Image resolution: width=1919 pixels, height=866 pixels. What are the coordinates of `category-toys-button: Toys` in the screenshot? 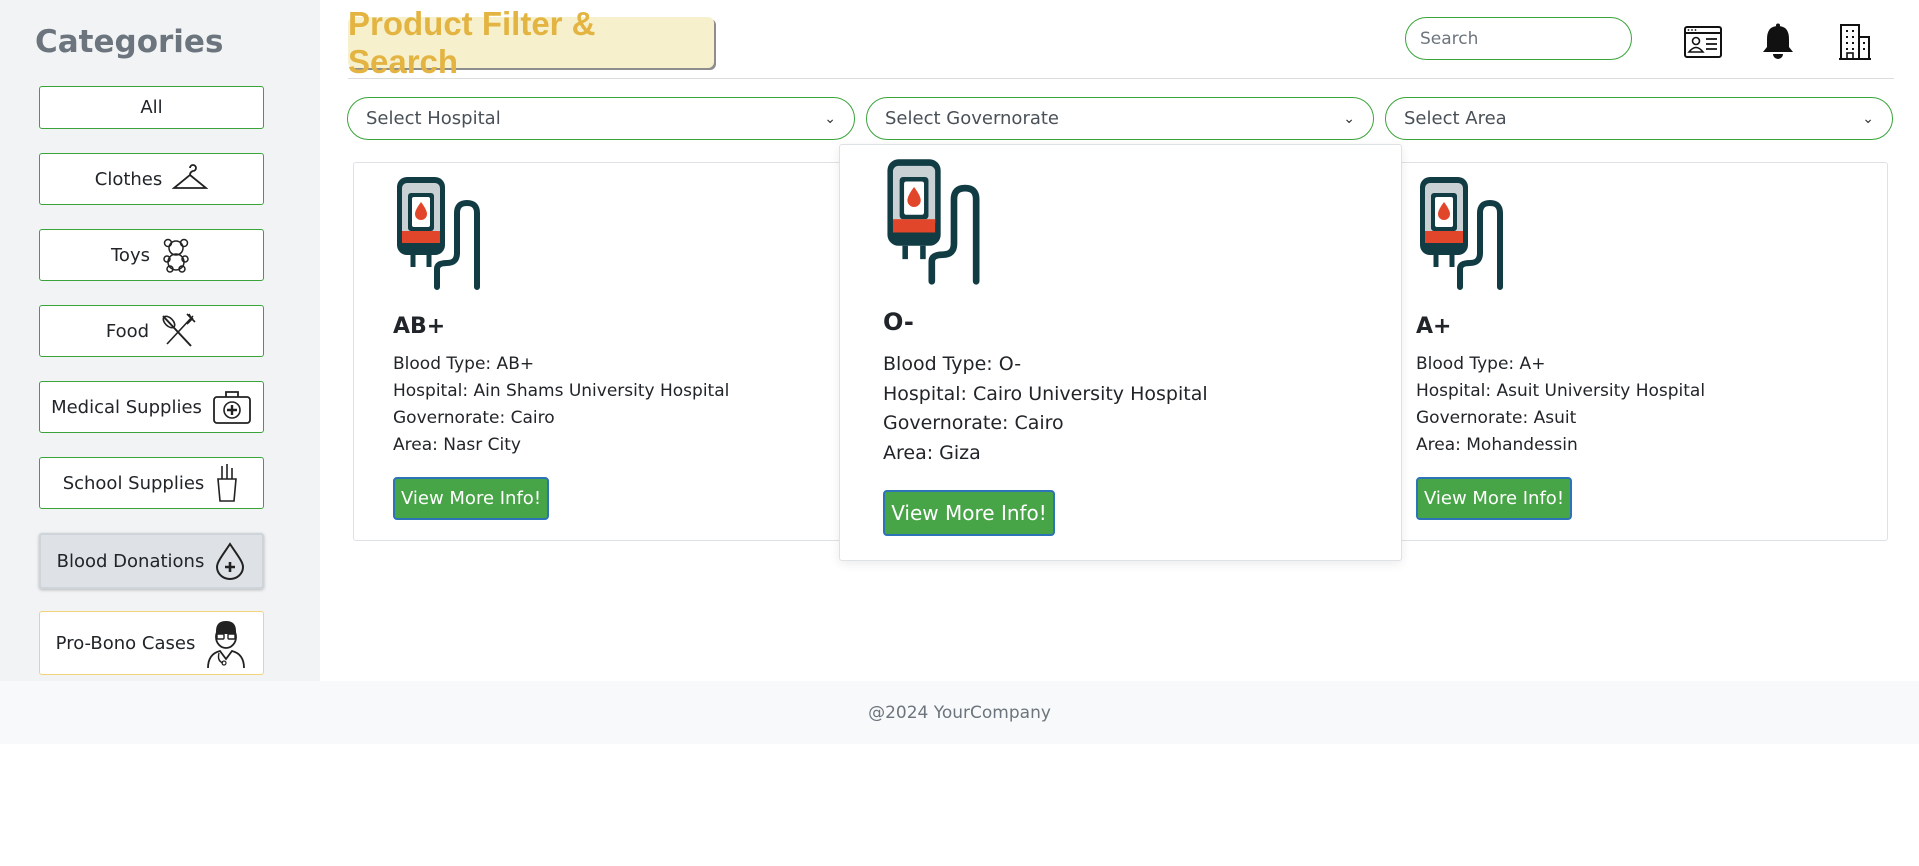 It's located at (151, 255).